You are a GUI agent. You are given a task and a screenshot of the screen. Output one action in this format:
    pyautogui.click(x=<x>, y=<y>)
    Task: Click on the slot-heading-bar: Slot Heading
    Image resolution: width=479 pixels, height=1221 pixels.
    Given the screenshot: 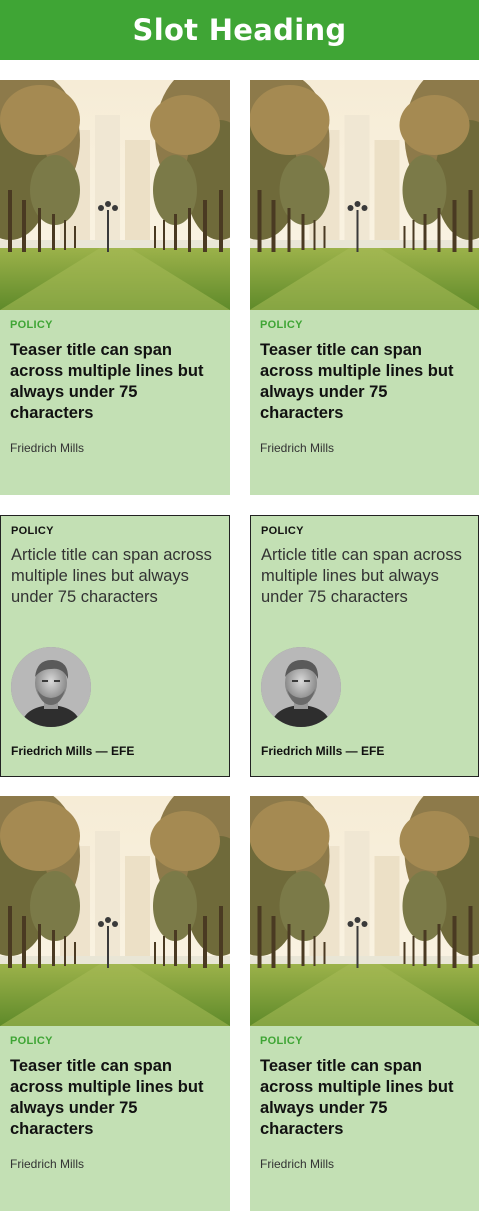 What is the action you would take?
    pyautogui.click(x=239, y=30)
    